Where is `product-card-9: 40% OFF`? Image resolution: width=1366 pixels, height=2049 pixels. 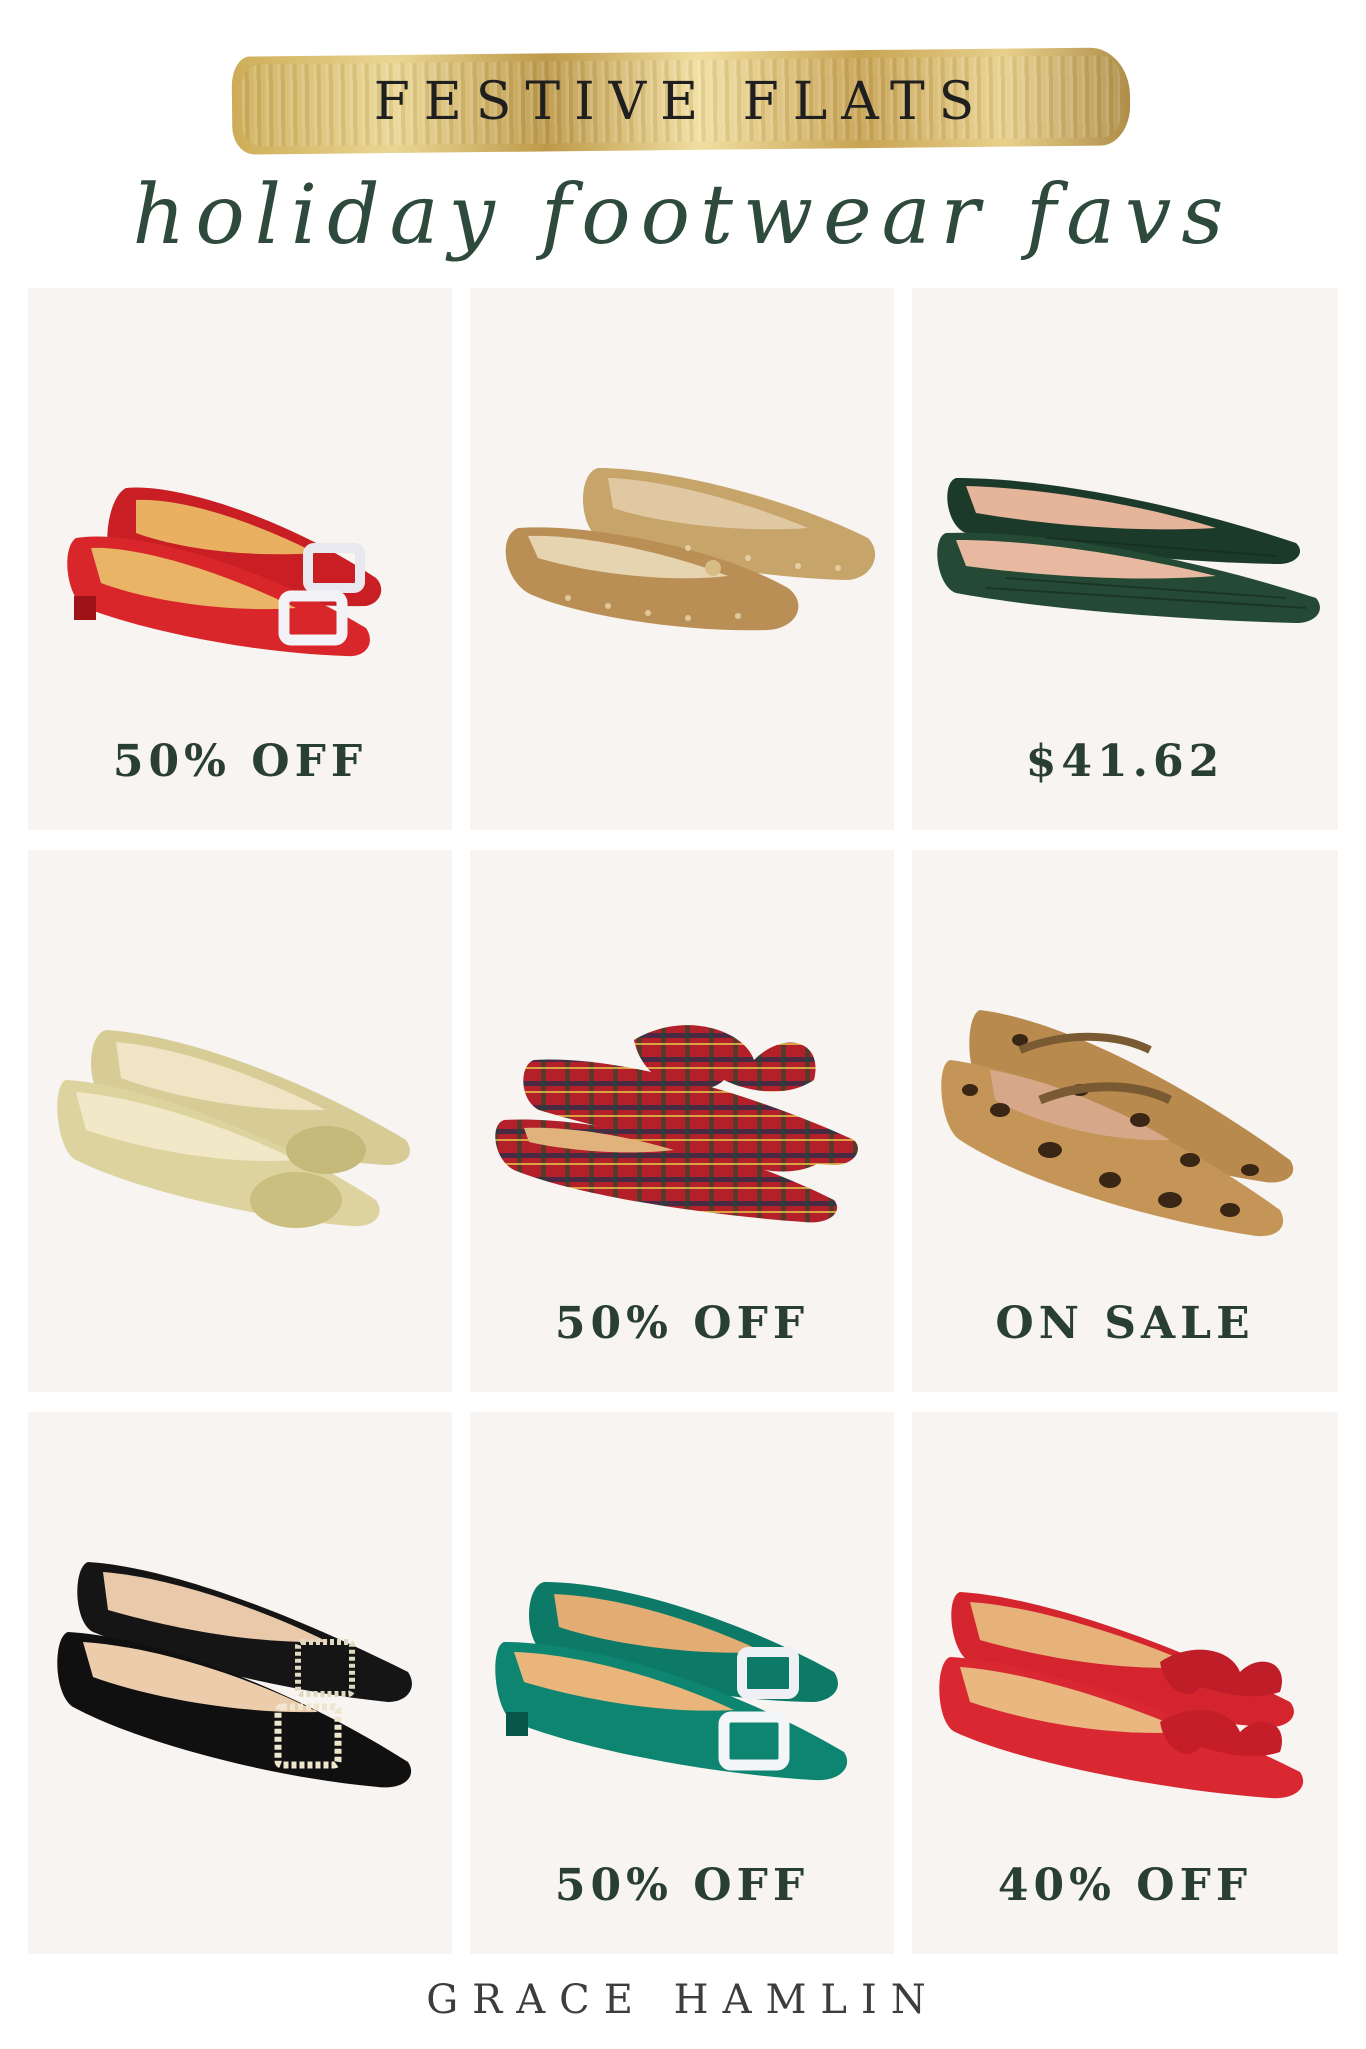
product-card-9: 40% OFF is located at coordinates (1125, 1683).